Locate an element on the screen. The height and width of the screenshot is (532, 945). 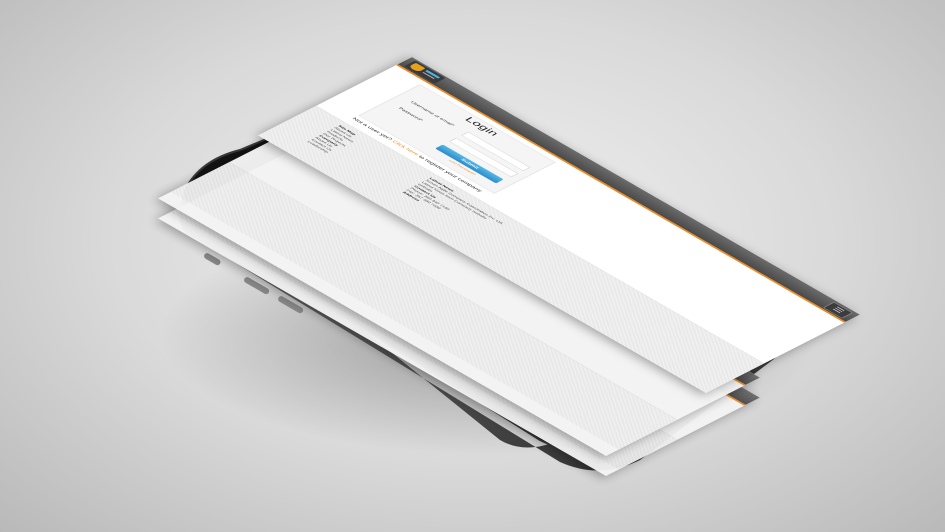
password-label: Password* is located at coordinates (410, 114).